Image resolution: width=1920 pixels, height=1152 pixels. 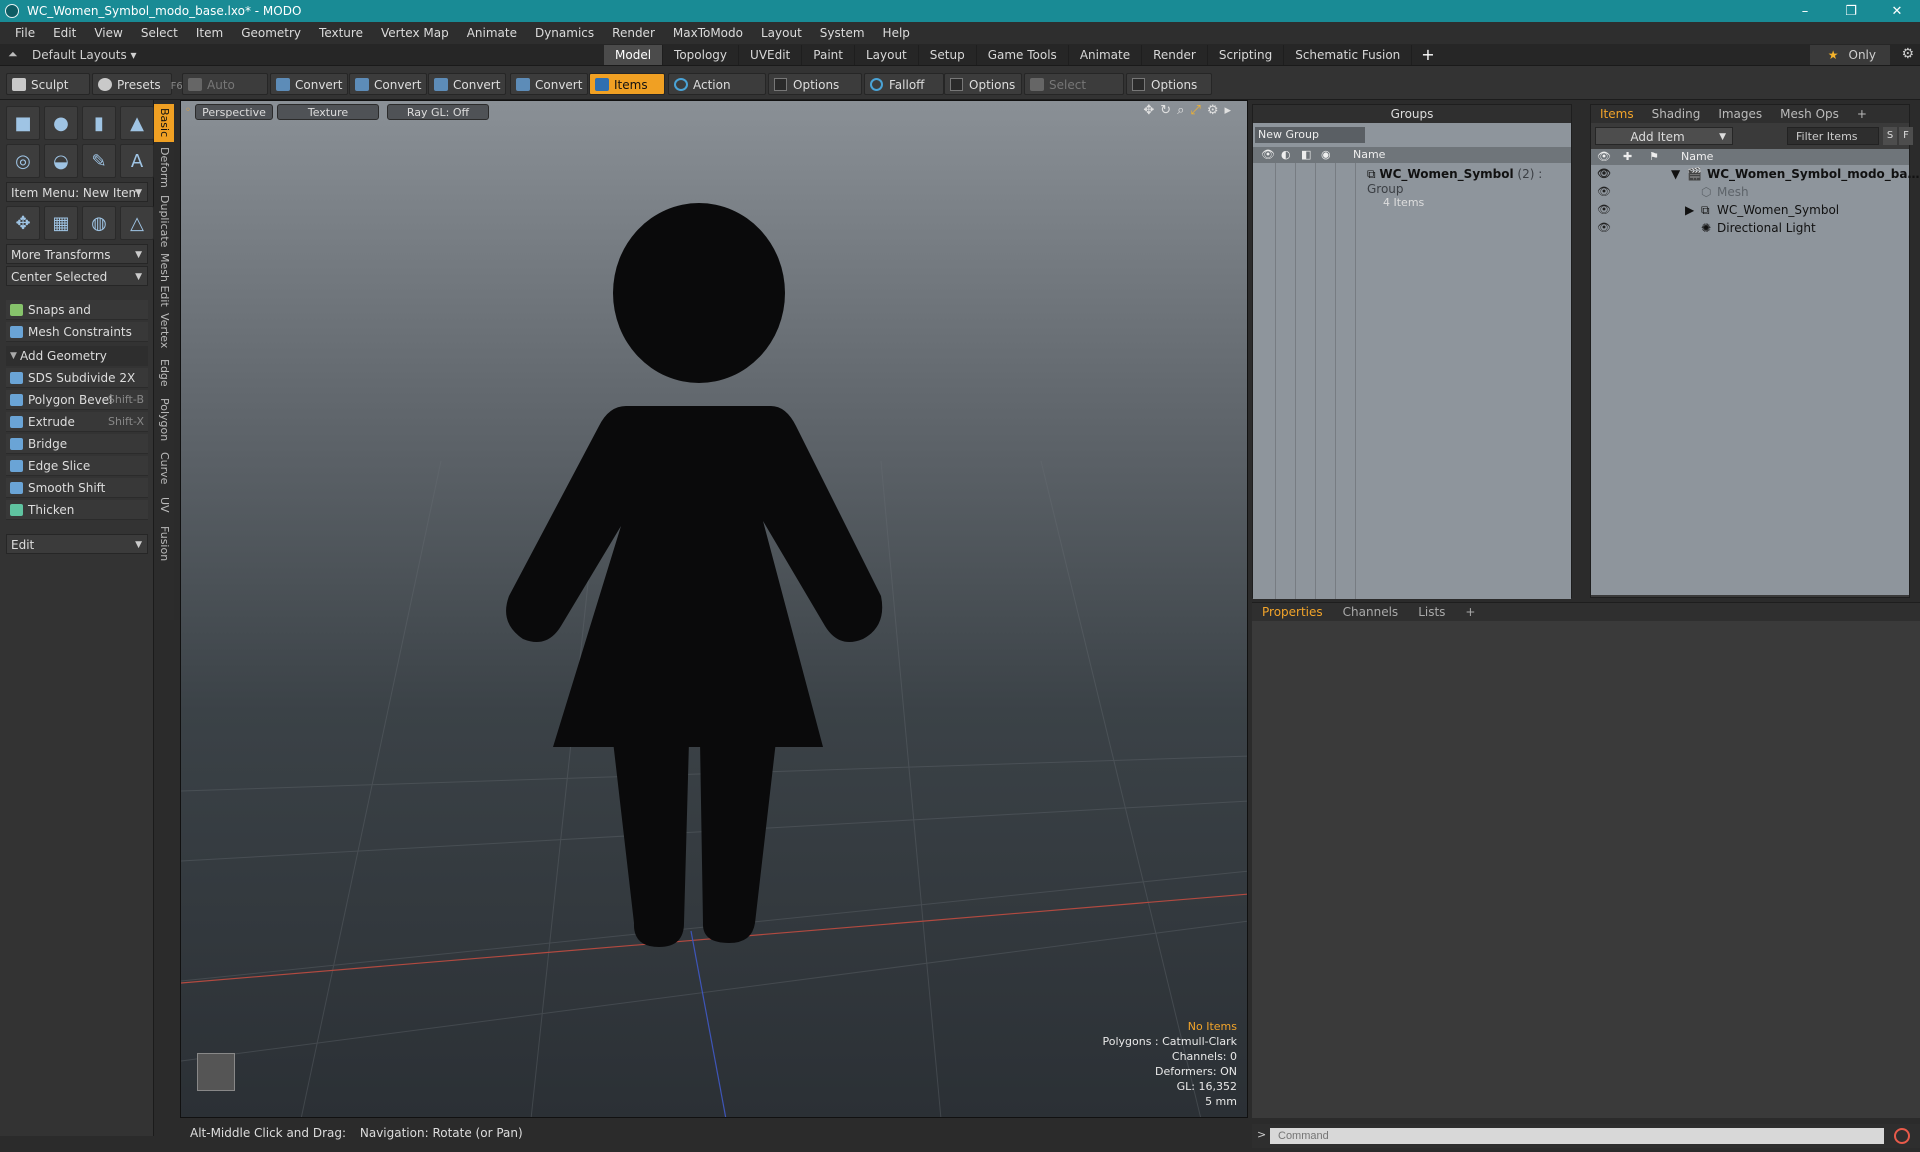 I want to click on vtab-edge: Edge, so click(x=164, y=373).